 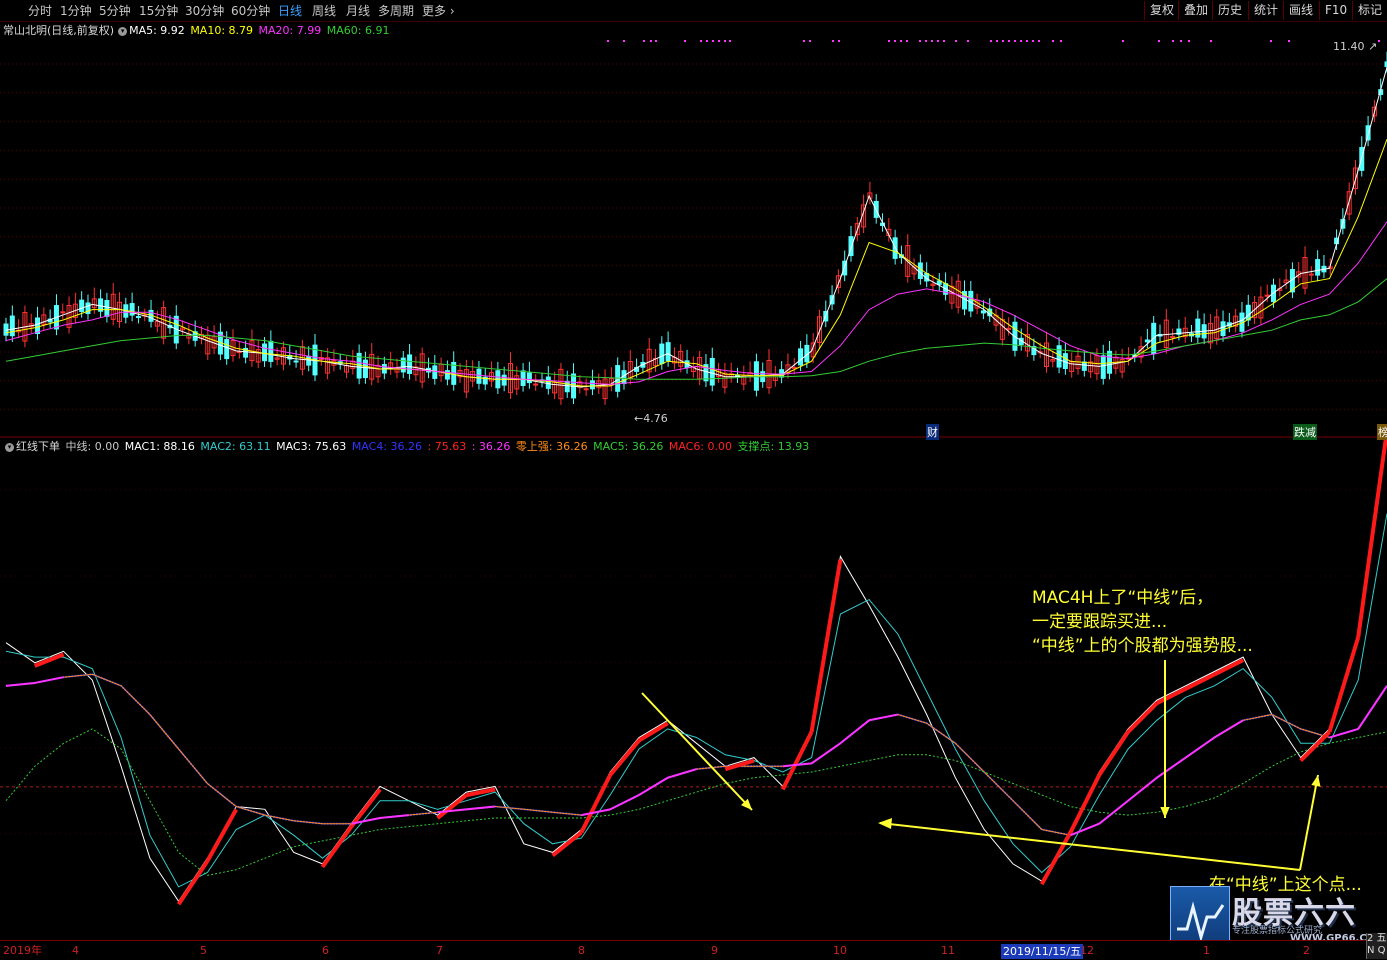 What do you see at coordinates (1382, 432) in the screenshot?
I see `event-marker-list: 榜` at bounding box center [1382, 432].